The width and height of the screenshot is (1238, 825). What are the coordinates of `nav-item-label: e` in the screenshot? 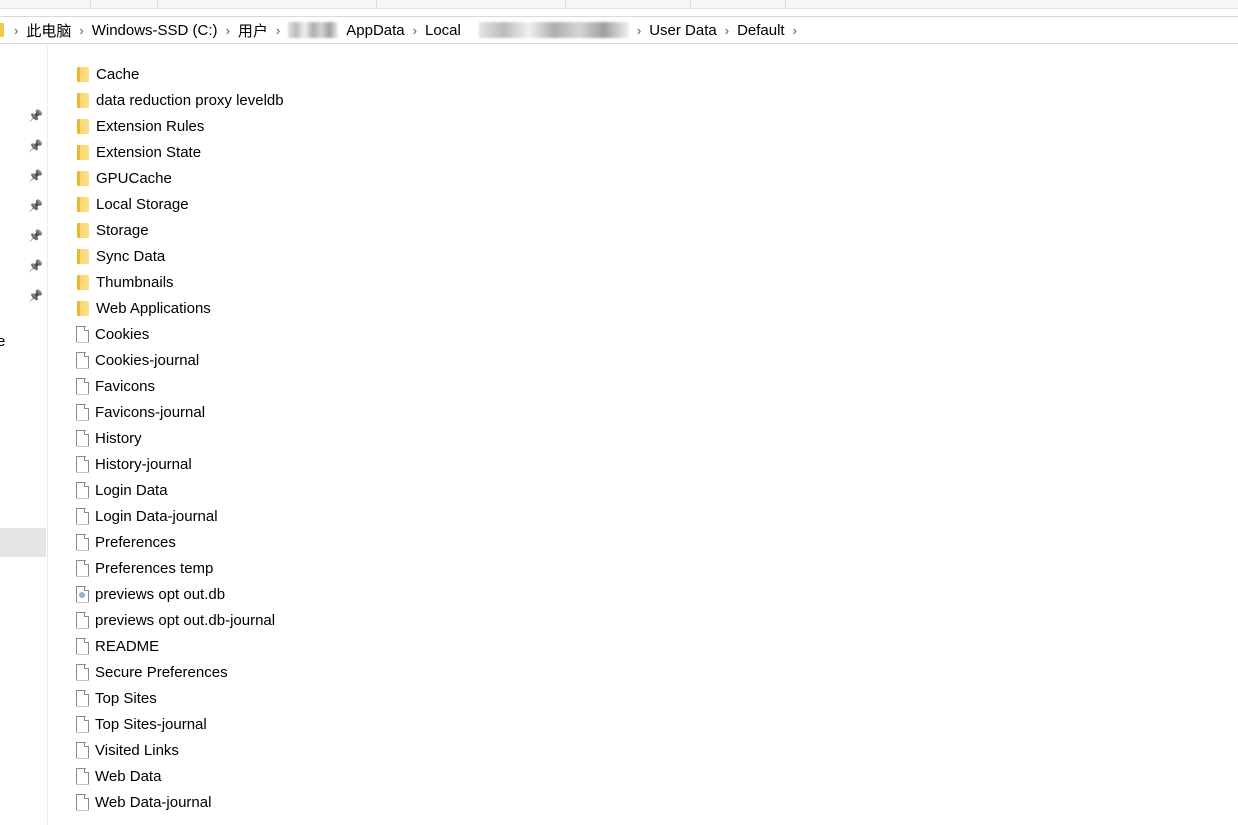 It's located at (2, 341).